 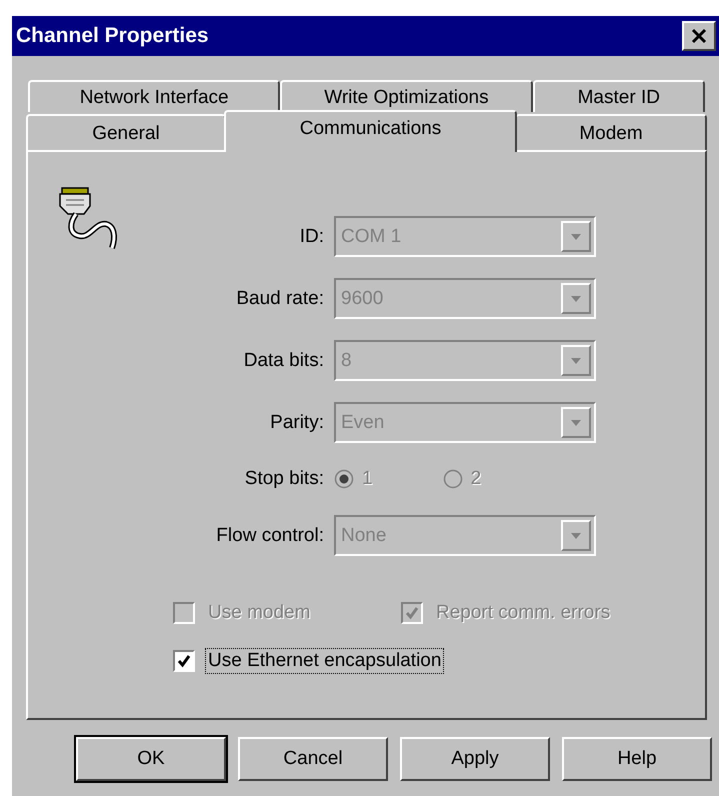 I want to click on field-label: Baud rate:, so click(x=279, y=299).